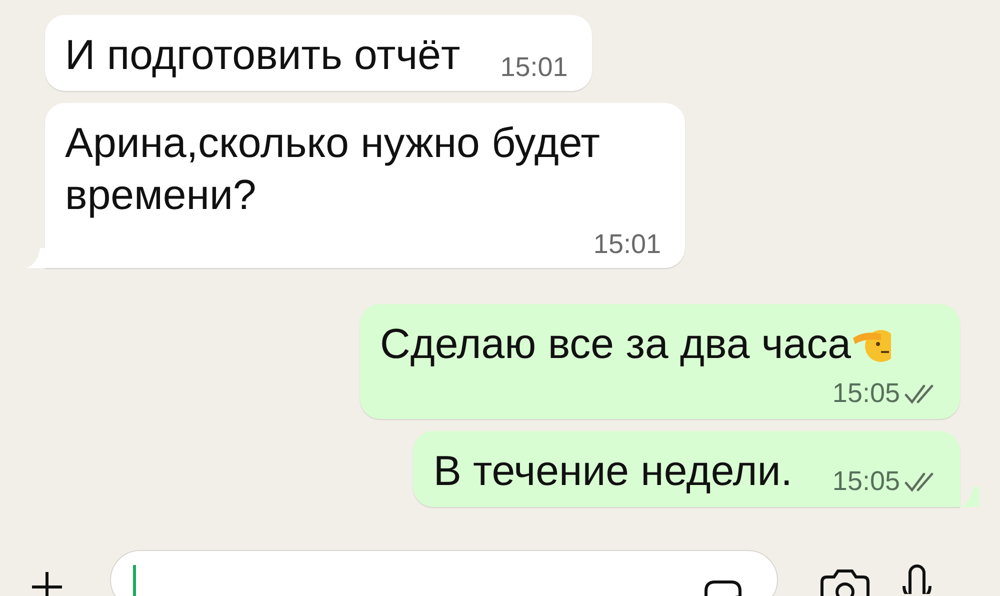 Image resolution: width=1000 pixels, height=596 pixels. What do you see at coordinates (332, 169) in the screenshot?
I see `message-text: Арина,сколько нужно будет времени?` at bounding box center [332, 169].